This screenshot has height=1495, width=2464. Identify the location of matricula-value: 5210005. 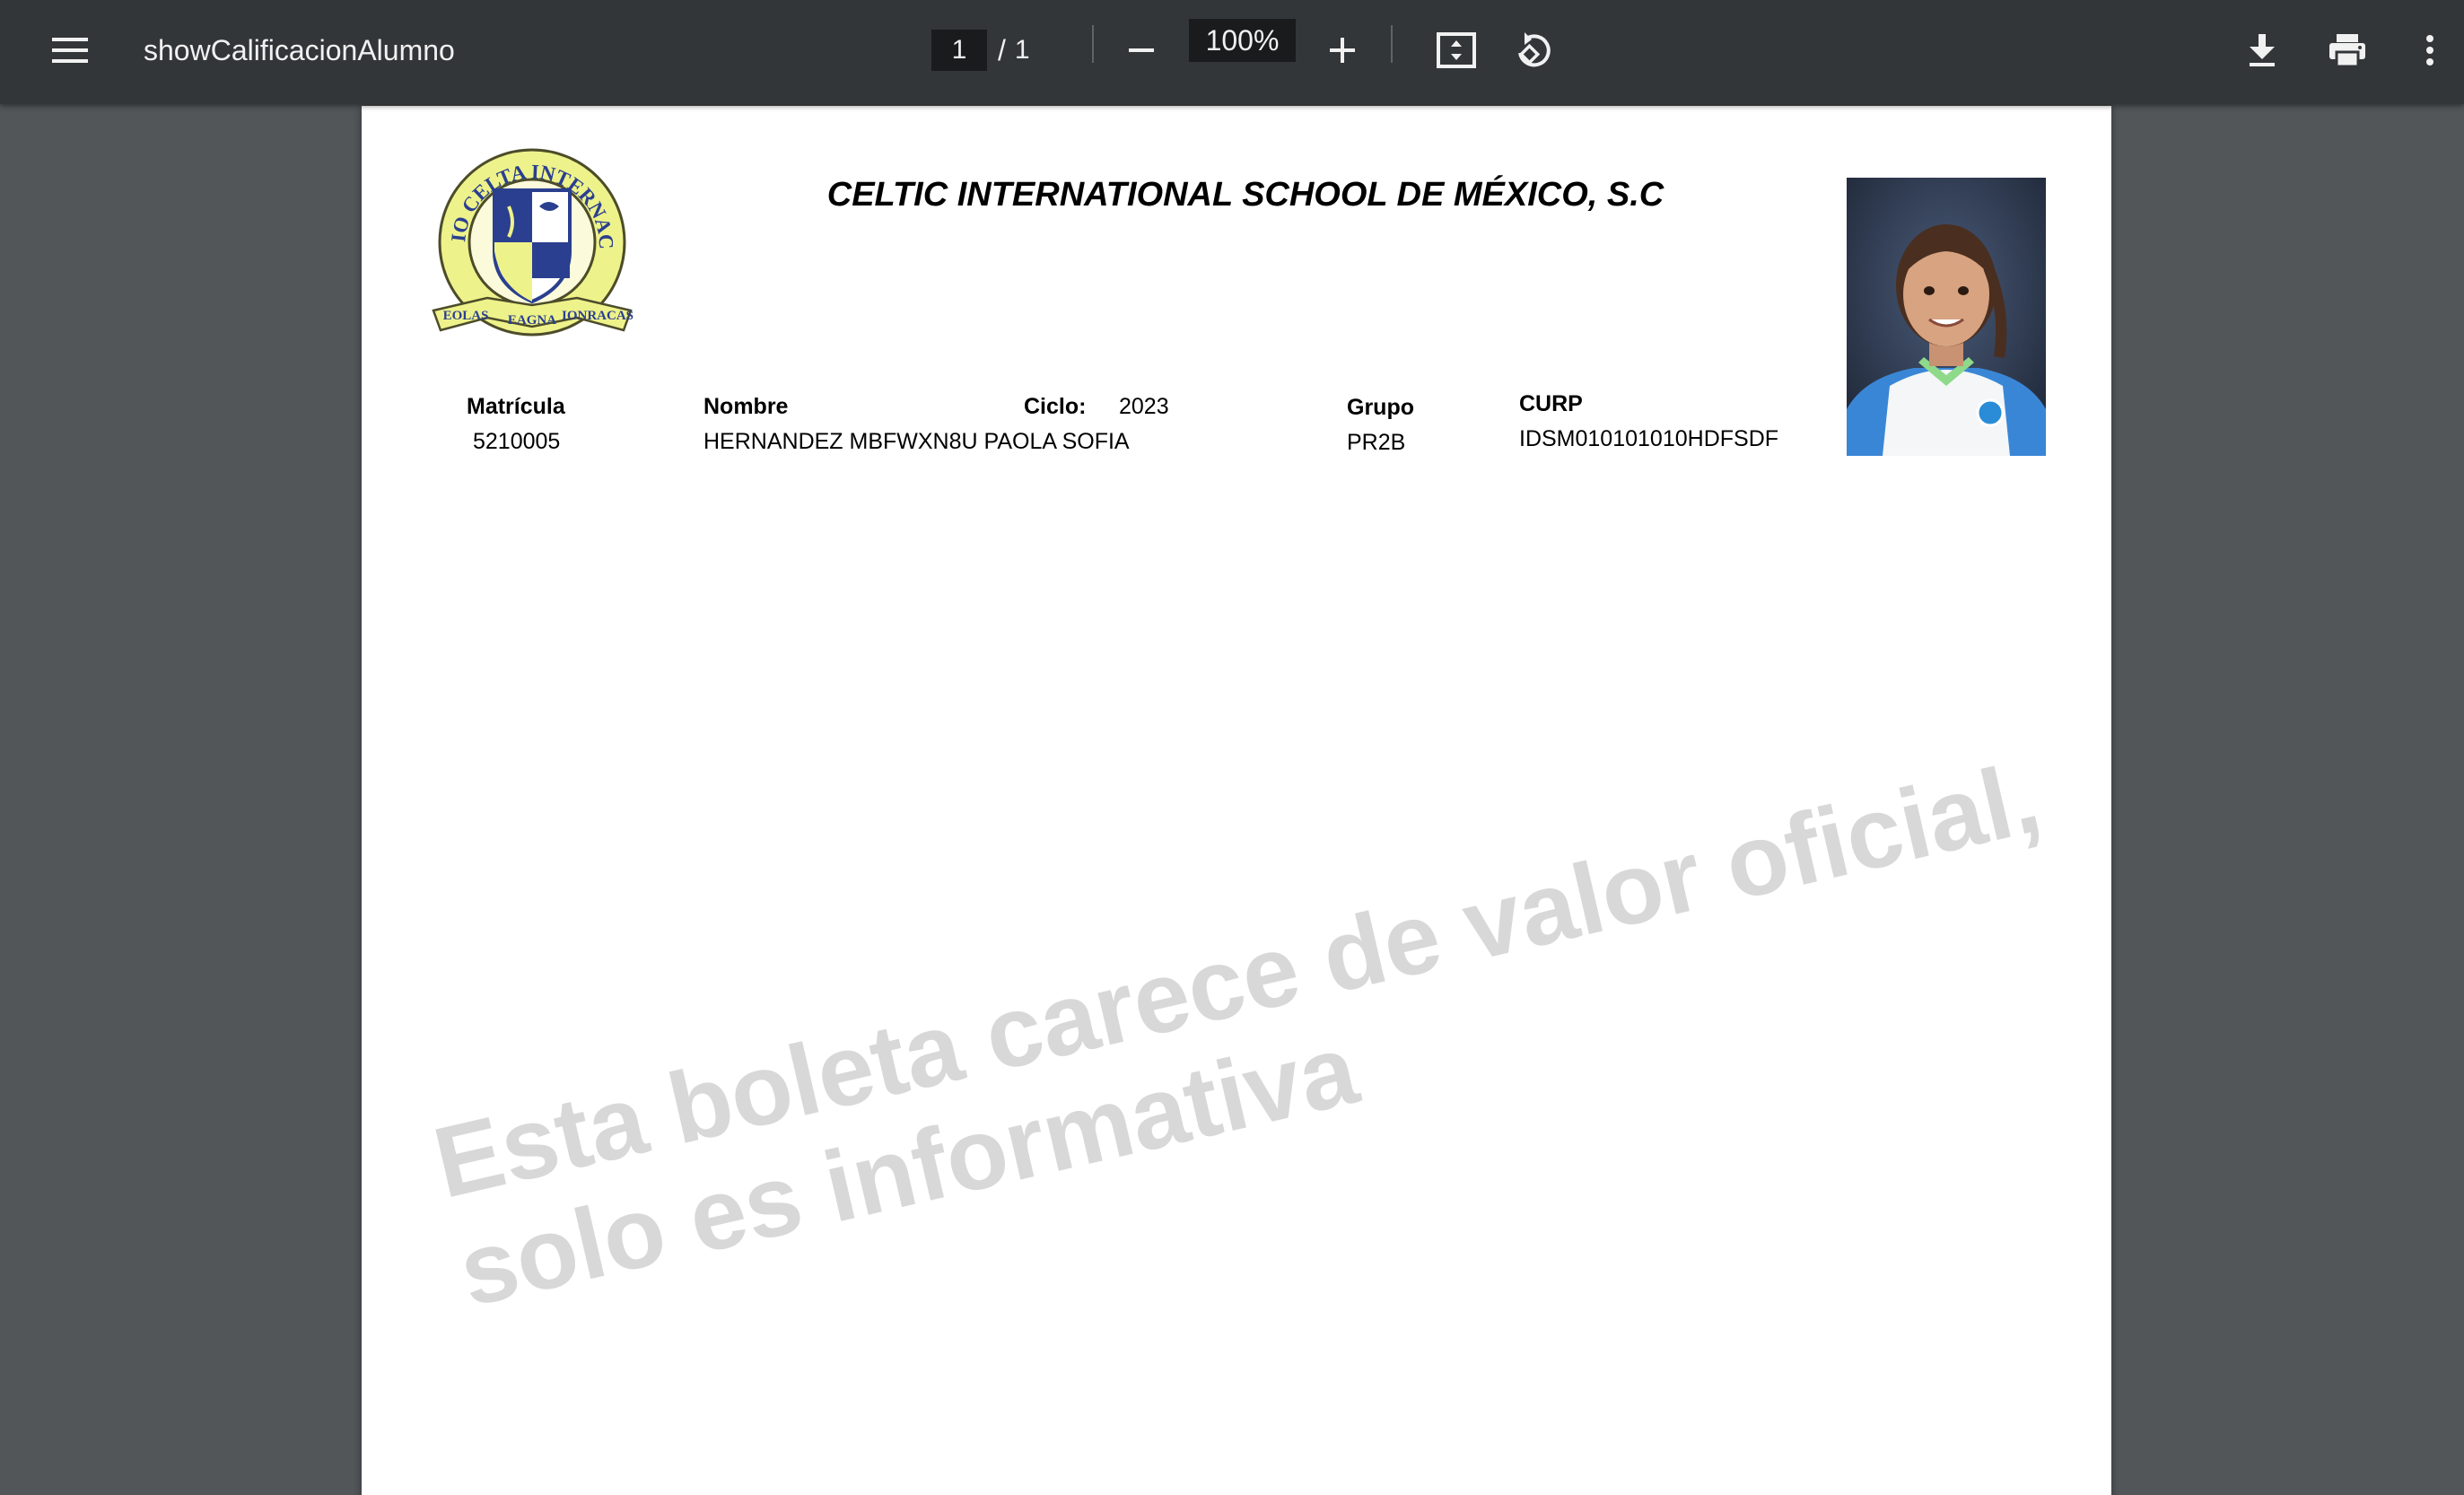
(517, 441).